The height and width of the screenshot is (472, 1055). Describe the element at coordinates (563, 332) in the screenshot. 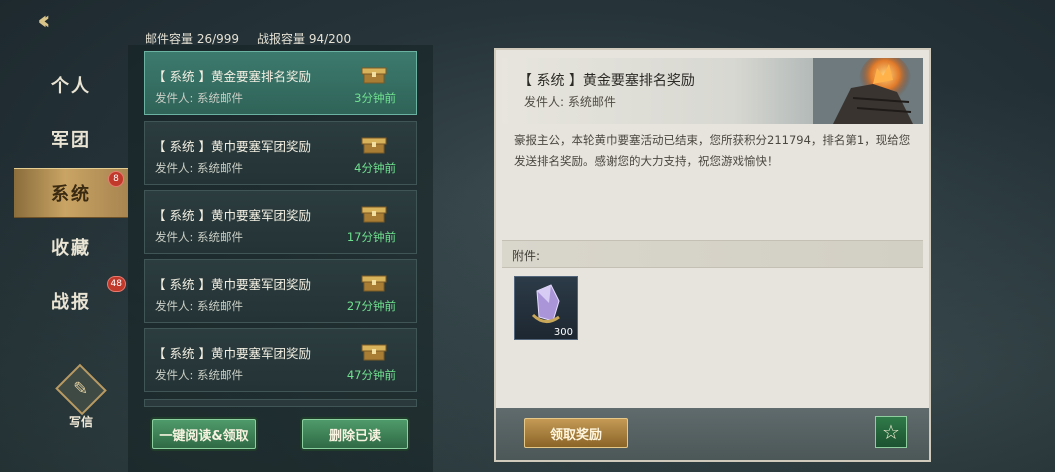

I see `attachment-count: 300` at that location.